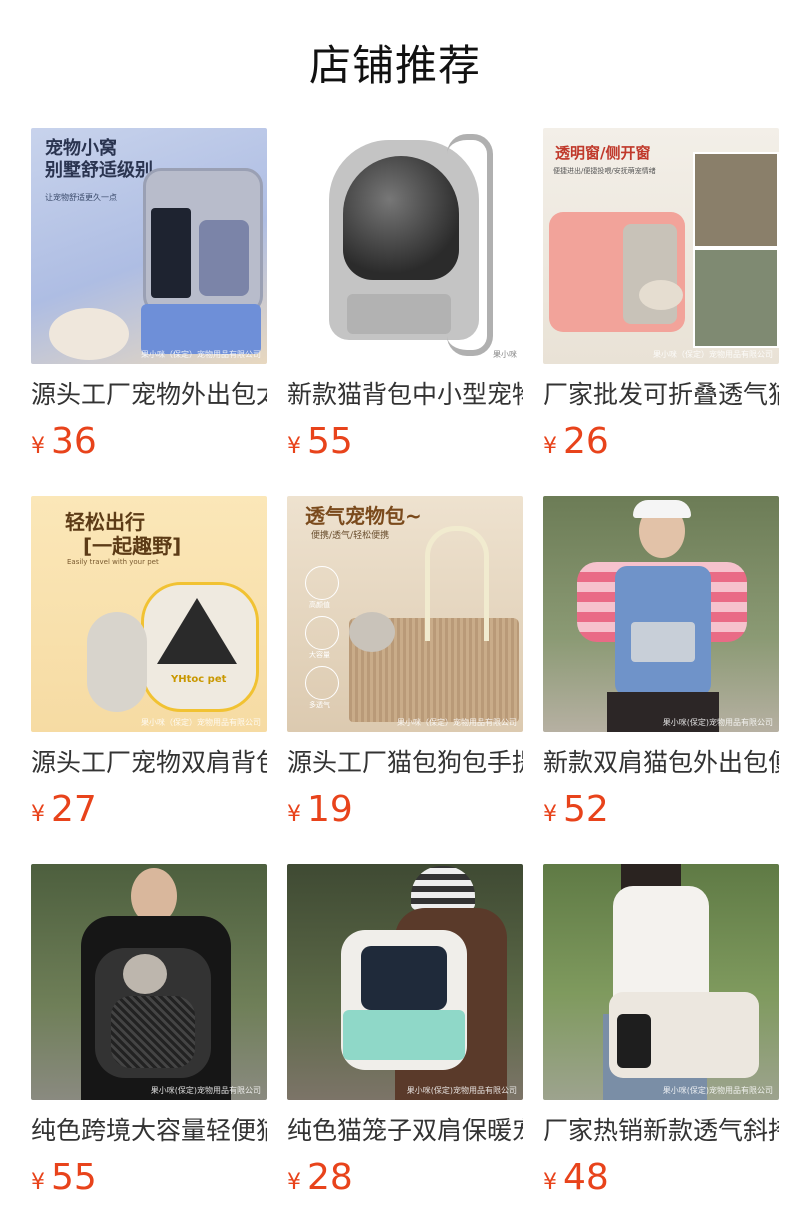 This screenshot has width=790, height=1232. Describe the element at coordinates (405, 763) in the screenshot. I see `product-title: 源头工厂猫包狗包手提包` at that location.